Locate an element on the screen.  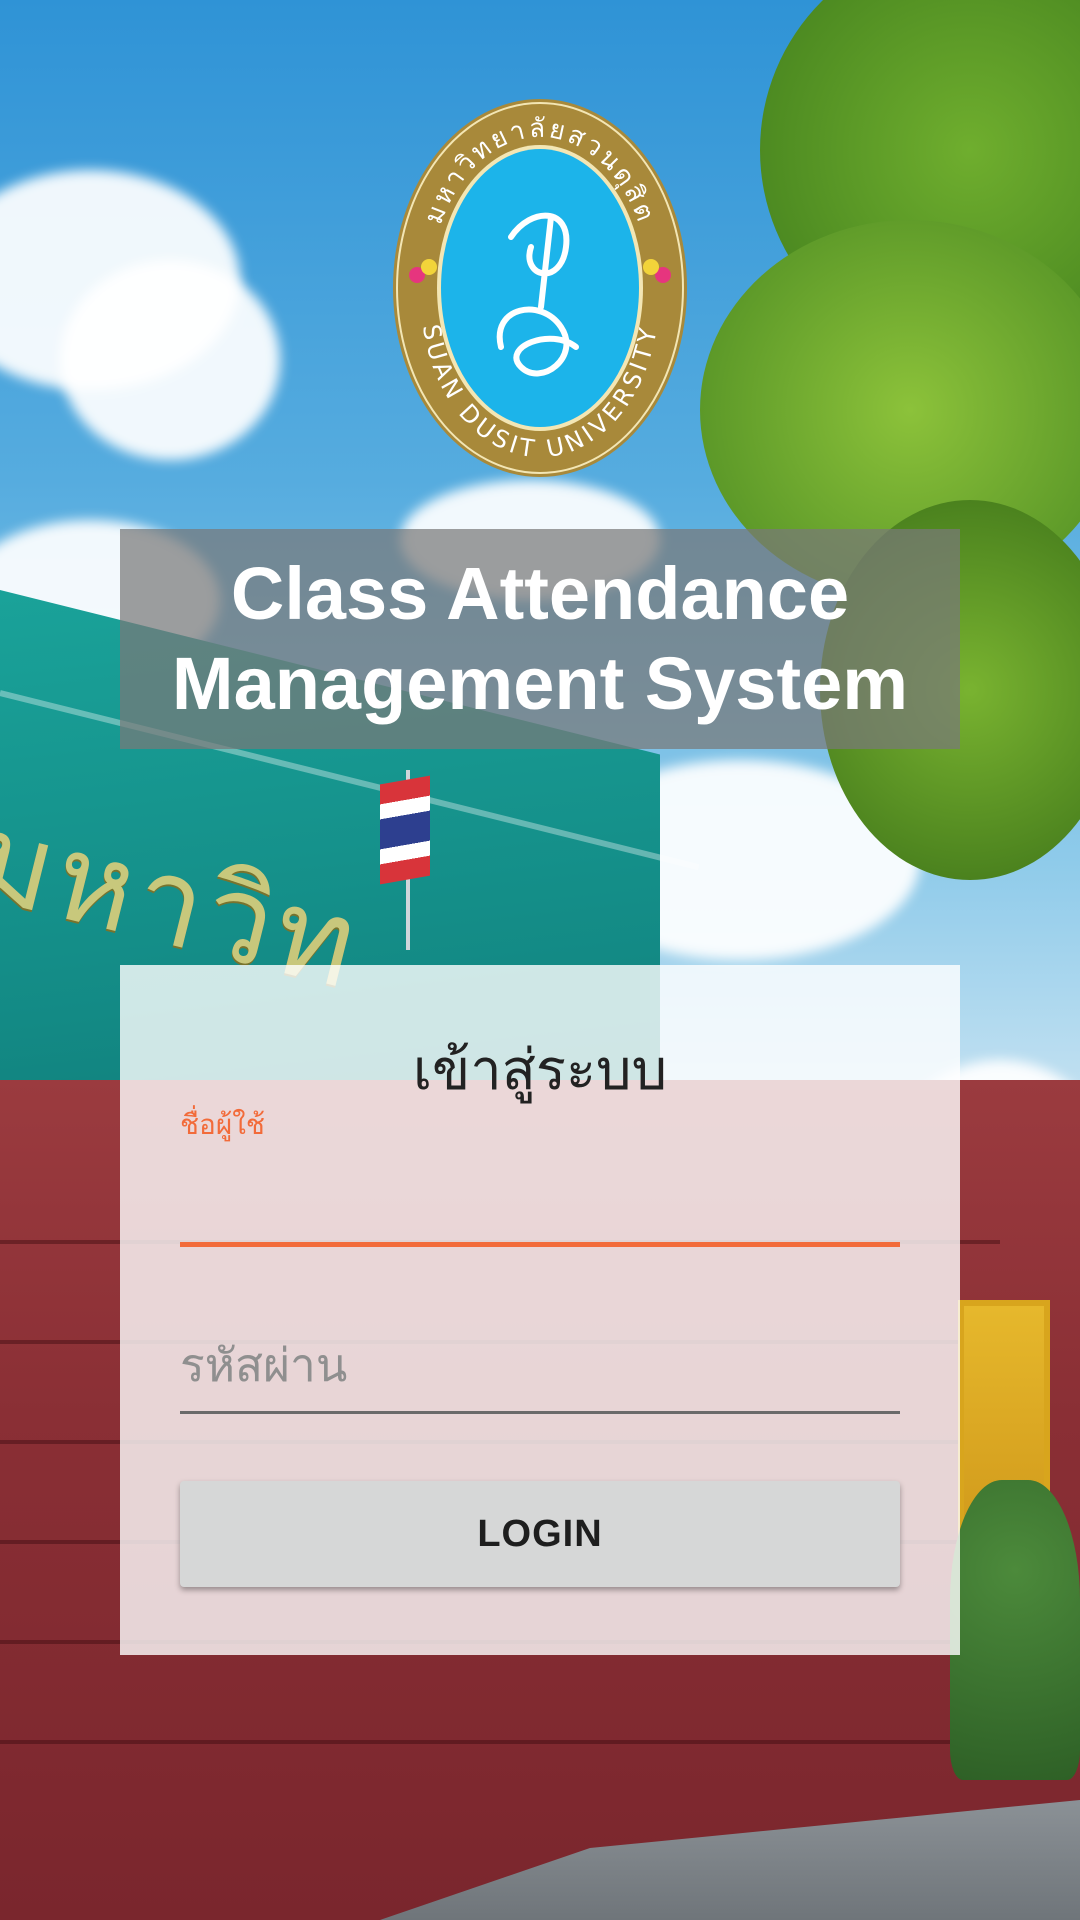
username-input is located at coordinates (542, 1178).